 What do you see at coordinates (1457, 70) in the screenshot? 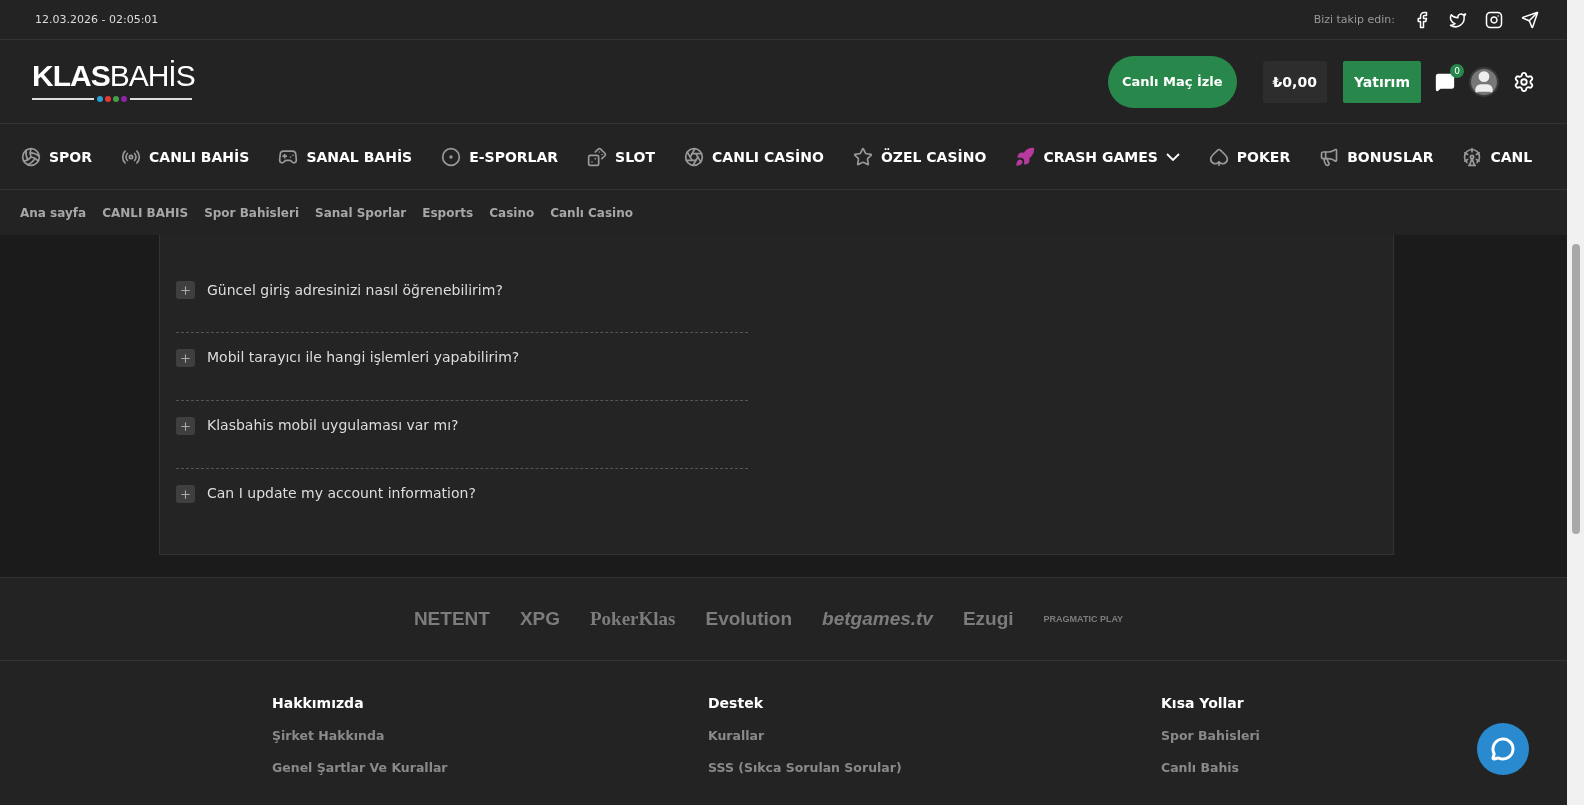
I see `message-count-badge: 0` at bounding box center [1457, 70].